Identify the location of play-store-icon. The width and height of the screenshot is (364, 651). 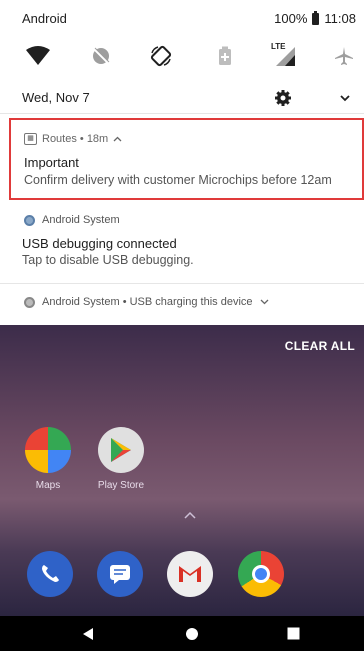
(121, 450).